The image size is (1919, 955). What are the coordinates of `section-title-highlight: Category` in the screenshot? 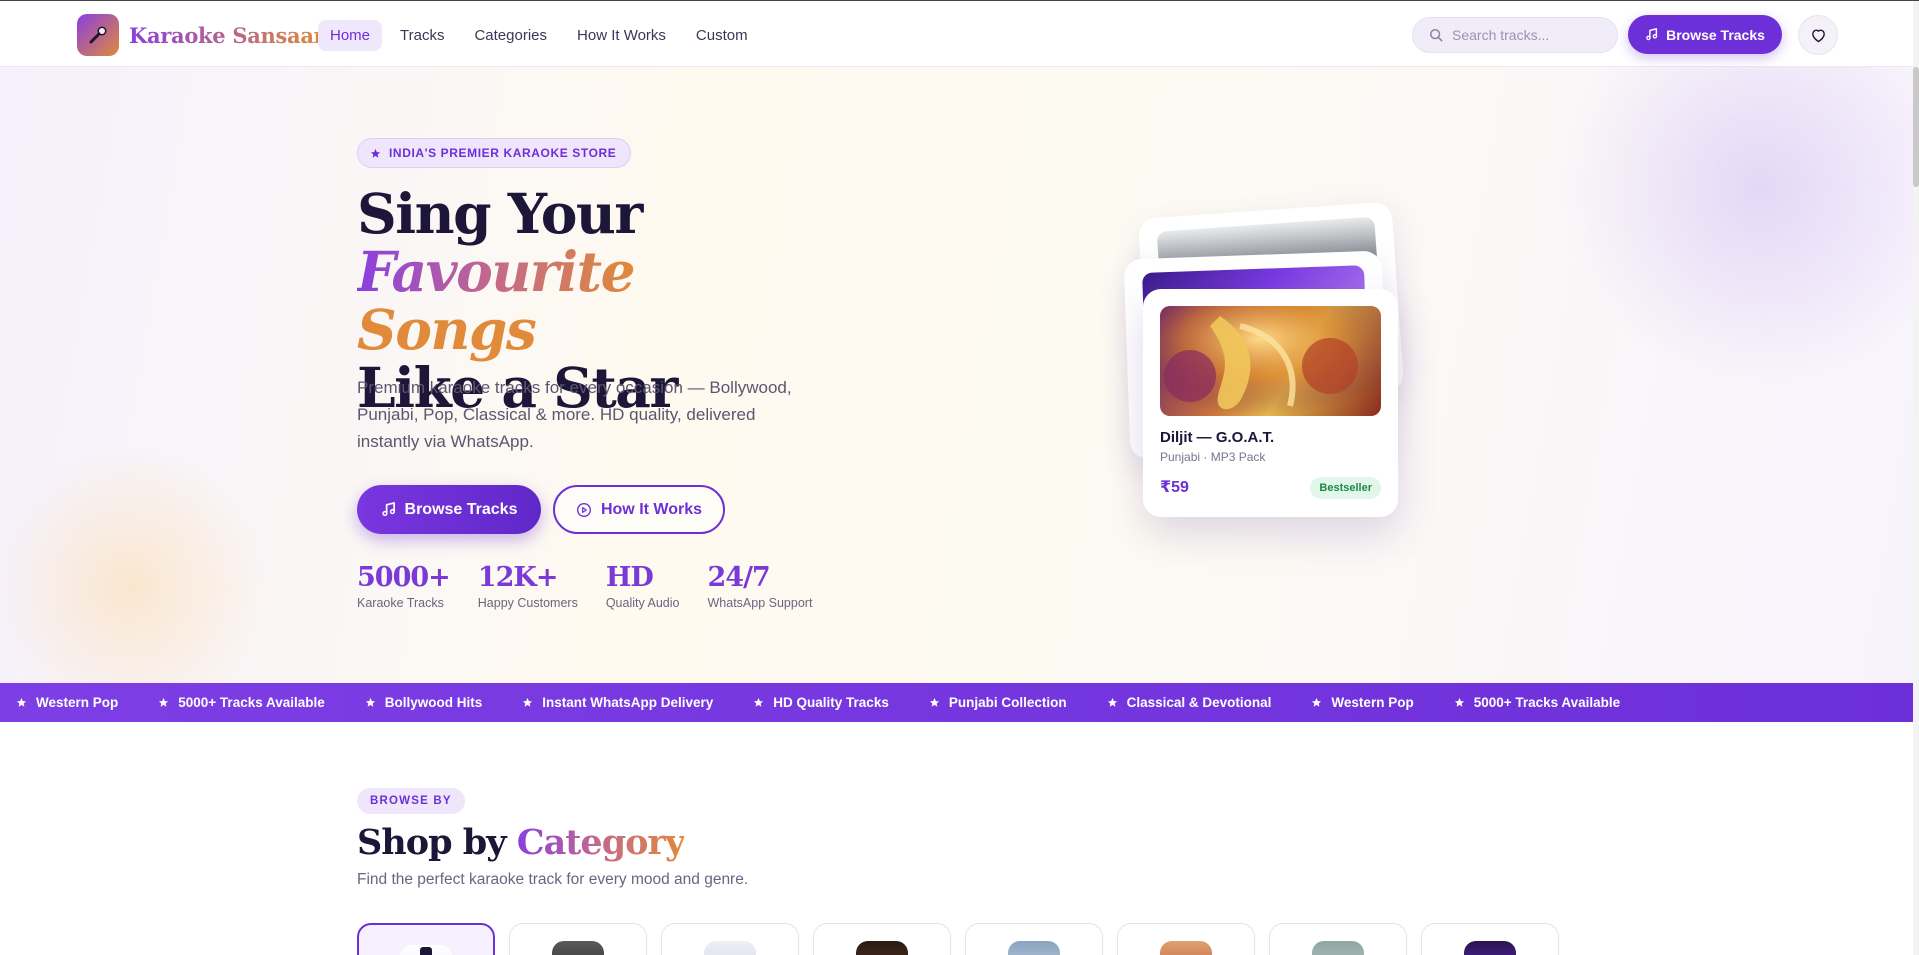 It's located at (601, 842).